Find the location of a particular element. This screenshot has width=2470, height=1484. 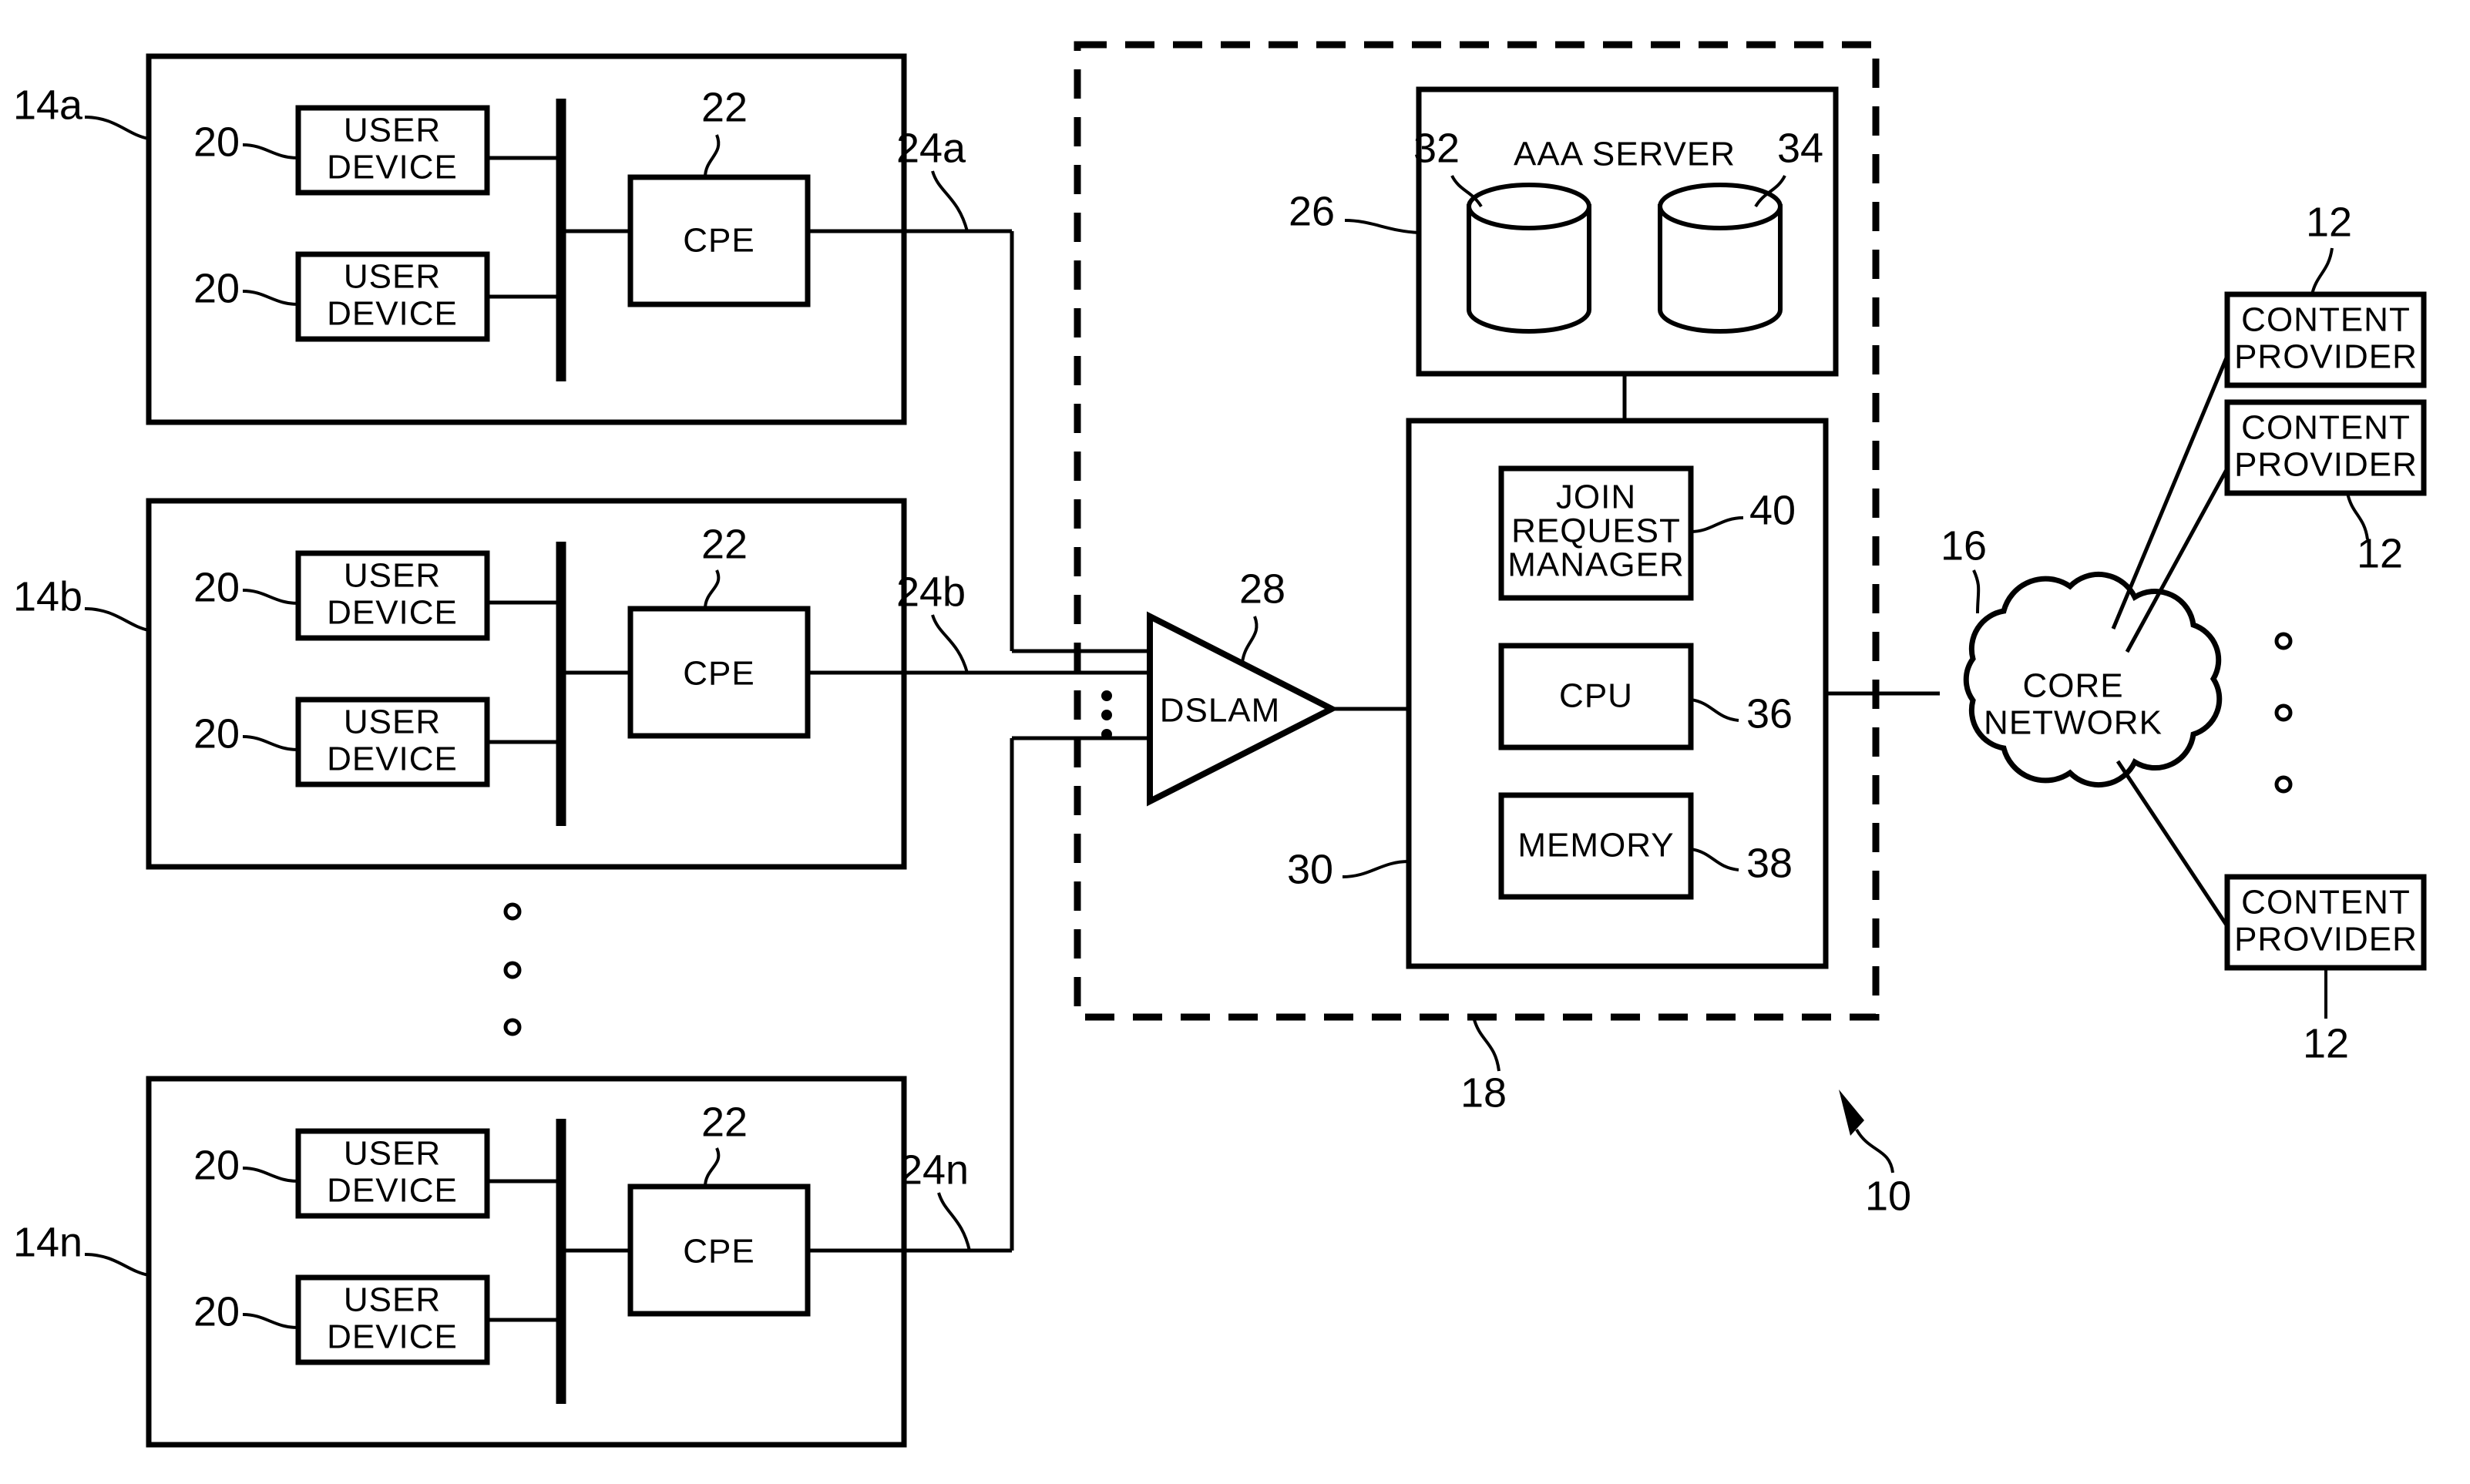

ref-label-30: 30 is located at coordinates (1310, 869).